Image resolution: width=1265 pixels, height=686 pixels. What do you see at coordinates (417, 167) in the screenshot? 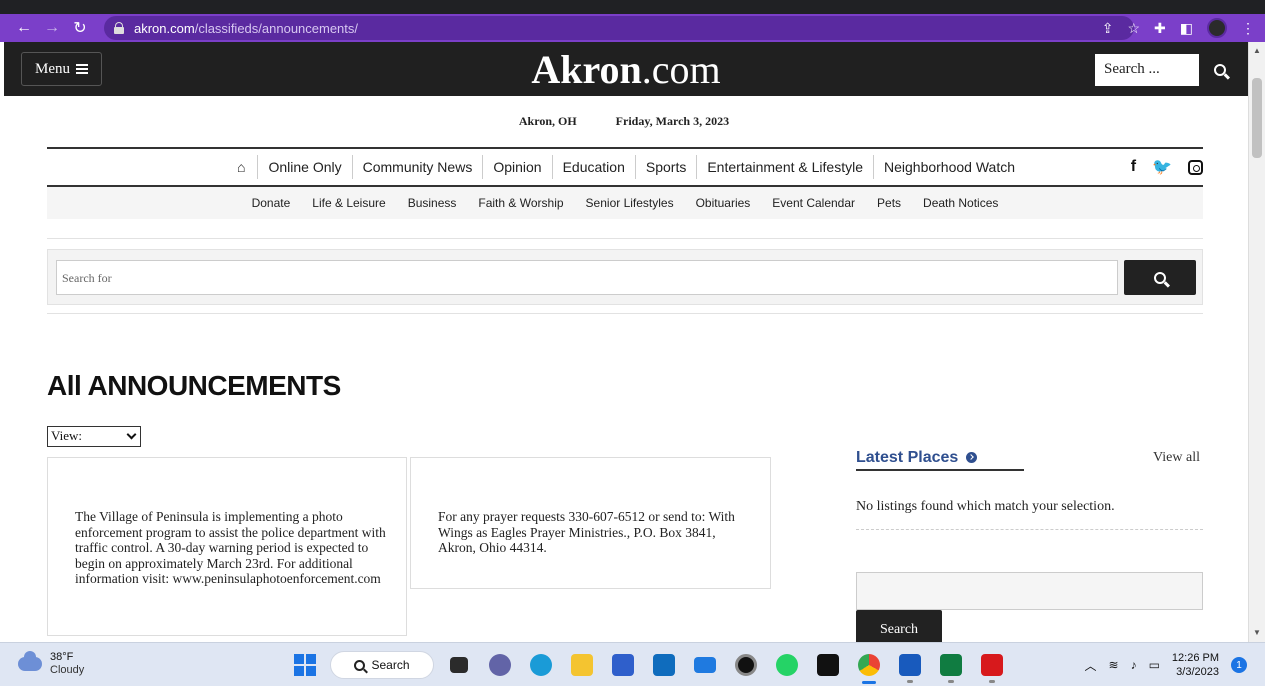
I see `nav-community-news: Community News` at bounding box center [417, 167].